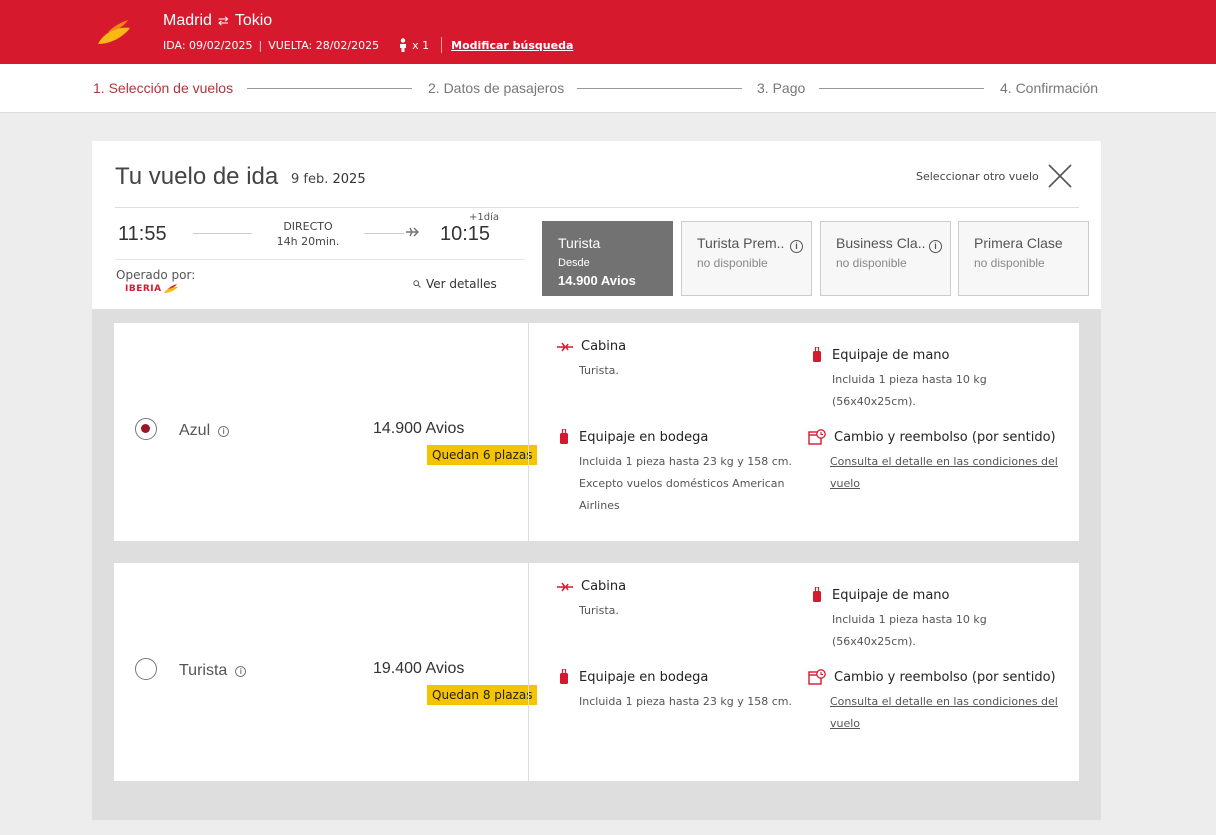 The image size is (1216, 835). What do you see at coordinates (163, 88) in the screenshot?
I see `step-flight-selection: 1. Selección de vuelos` at bounding box center [163, 88].